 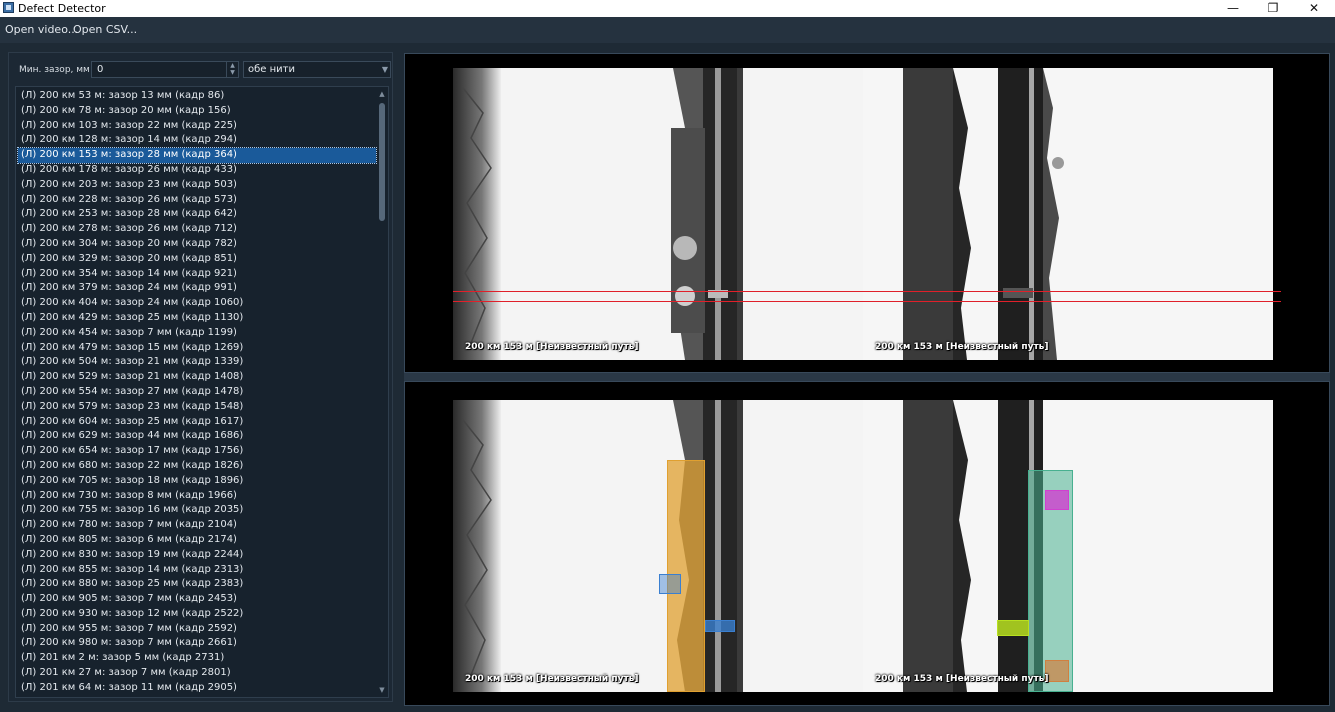 I want to click on list-item: (Л) 200 км 329 м: зазор 20 мм (кадр 851), so click(x=197, y=259).